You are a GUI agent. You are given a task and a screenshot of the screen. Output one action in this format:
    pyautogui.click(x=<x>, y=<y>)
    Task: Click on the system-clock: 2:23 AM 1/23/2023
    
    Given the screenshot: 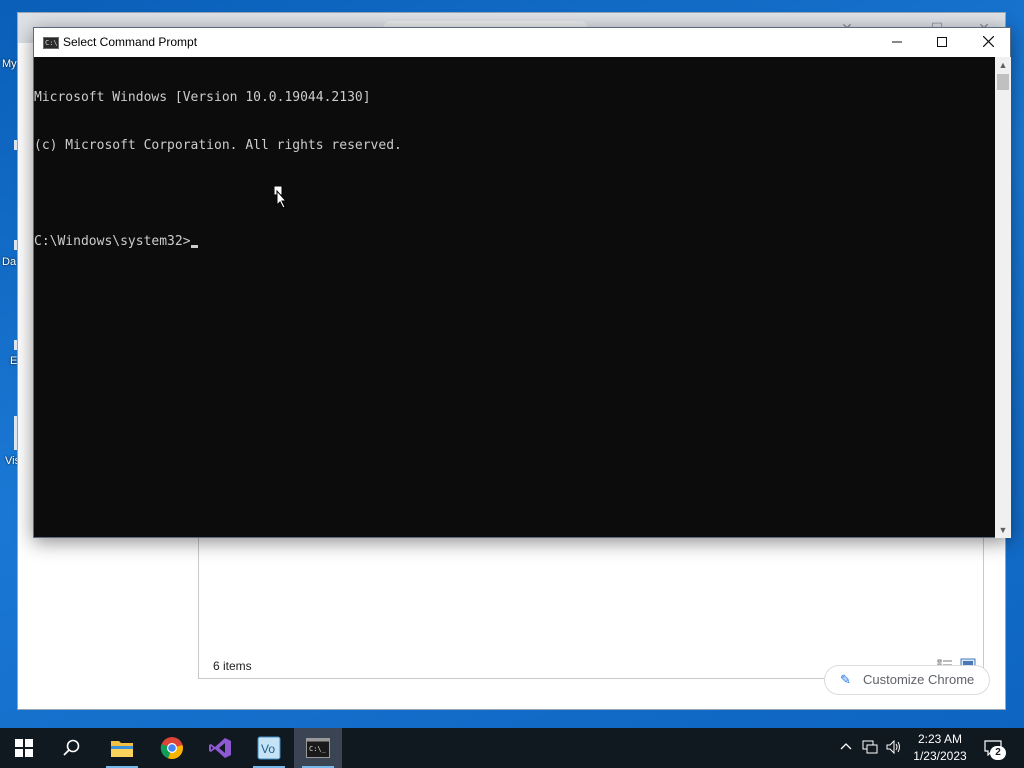 What is the action you would take?
    pyautogui.click(x=940, y=748)
    